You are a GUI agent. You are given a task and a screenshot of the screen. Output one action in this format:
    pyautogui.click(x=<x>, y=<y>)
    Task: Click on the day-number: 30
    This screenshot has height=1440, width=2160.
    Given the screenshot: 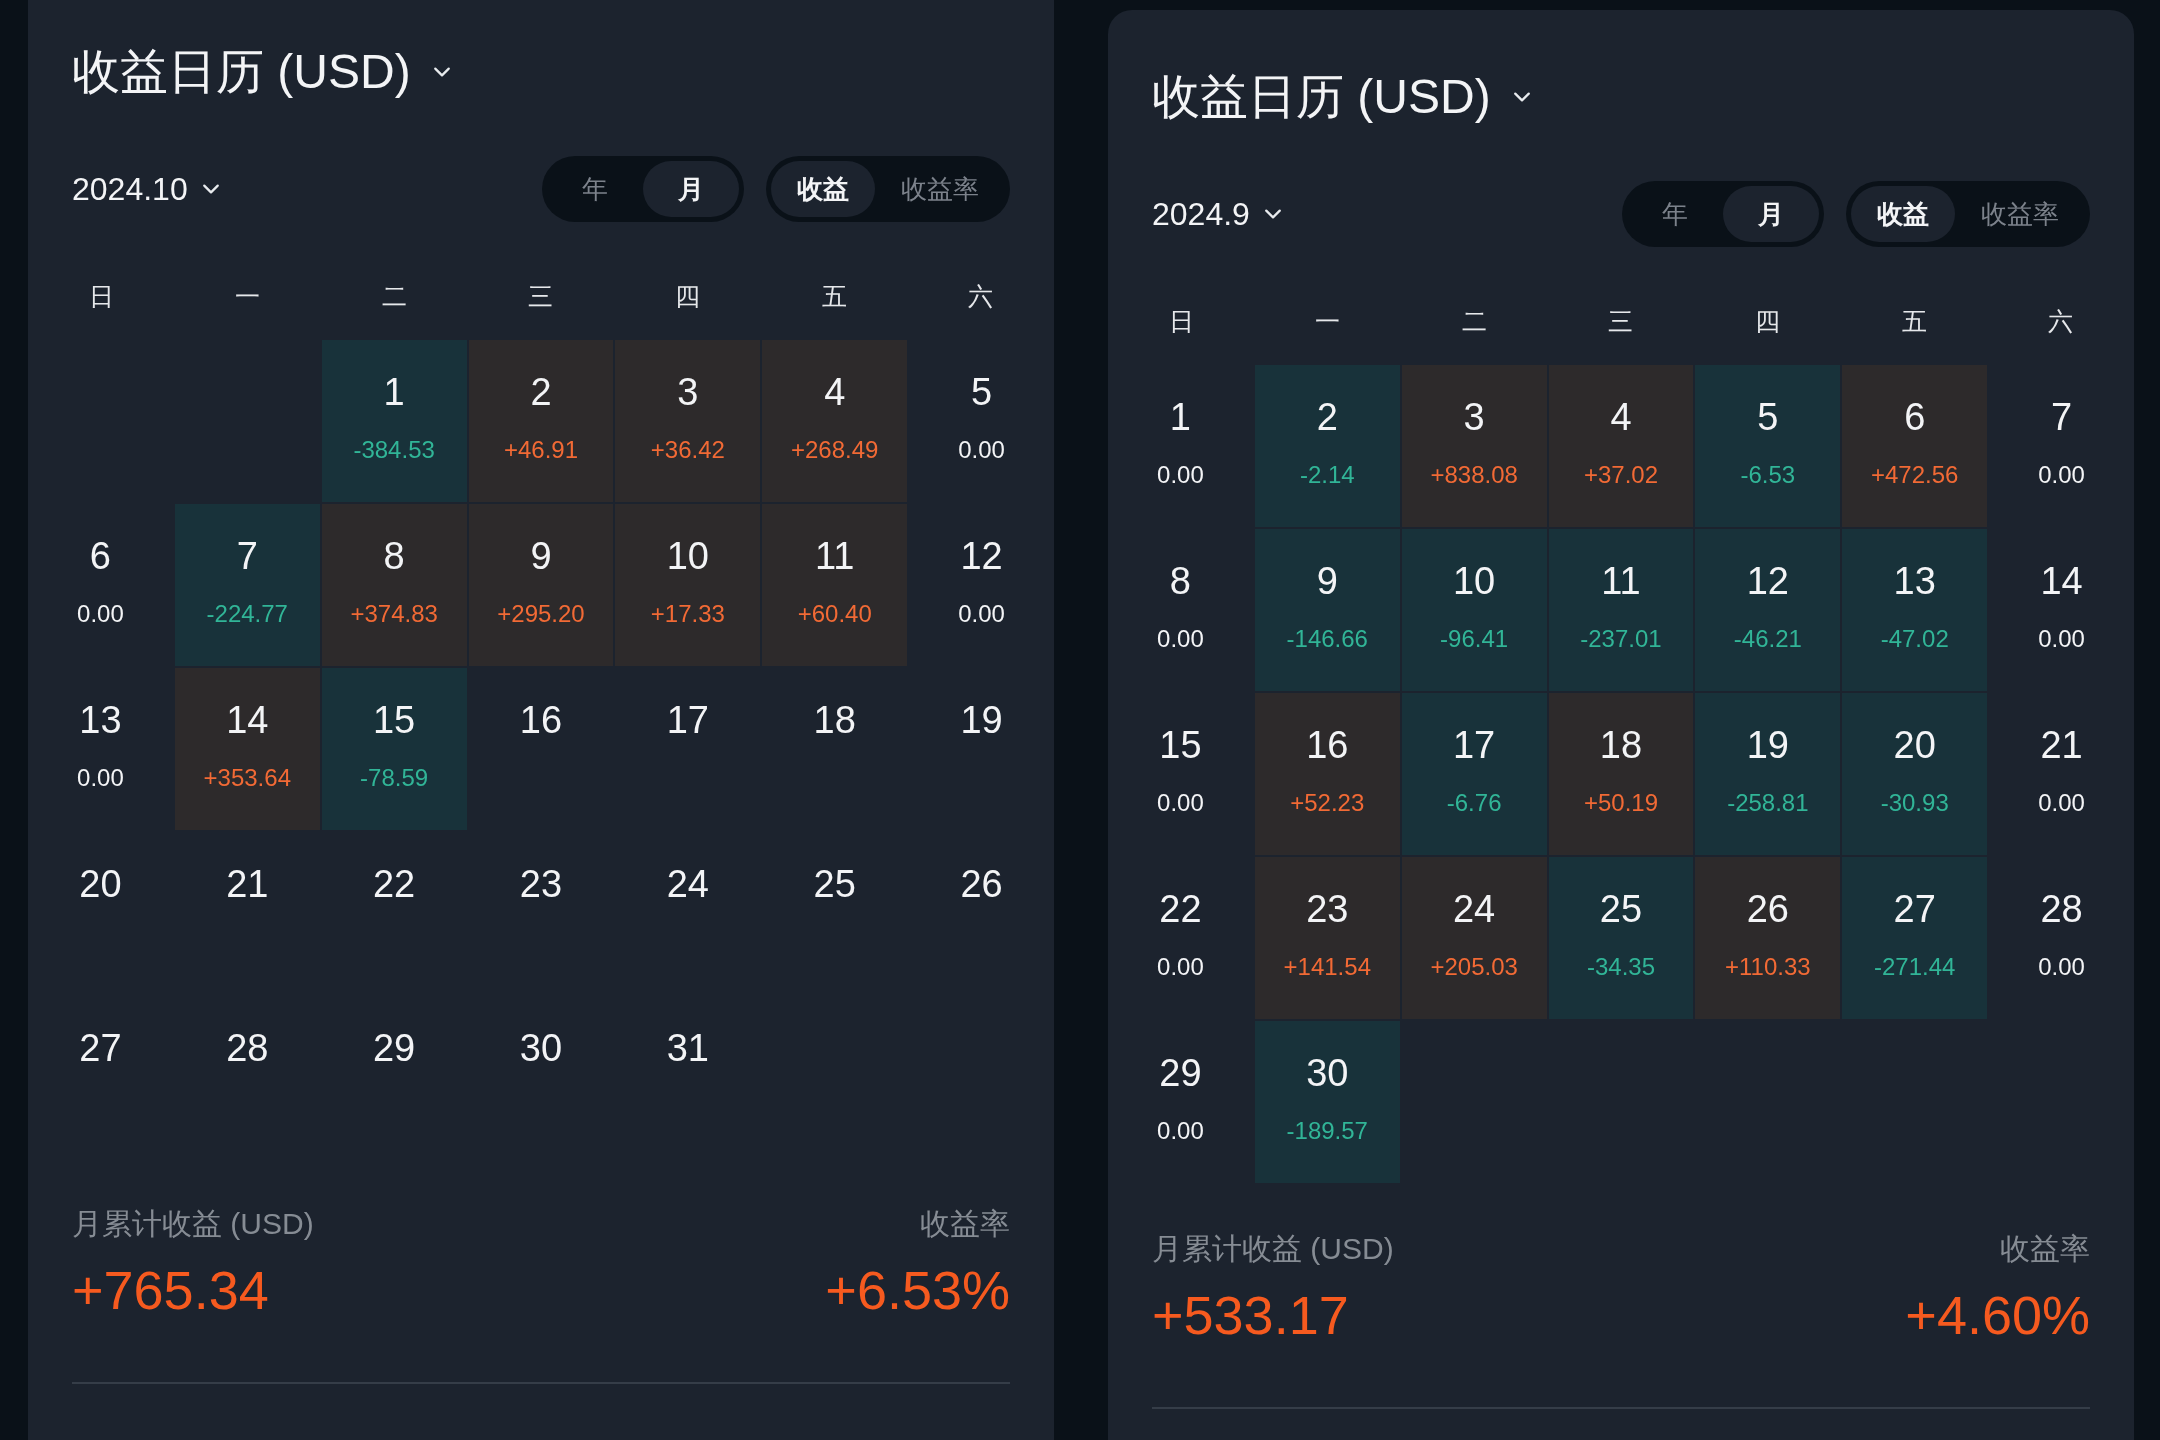 What is the action you would take?
    pyautogui.click(x=541, y=1048)
    